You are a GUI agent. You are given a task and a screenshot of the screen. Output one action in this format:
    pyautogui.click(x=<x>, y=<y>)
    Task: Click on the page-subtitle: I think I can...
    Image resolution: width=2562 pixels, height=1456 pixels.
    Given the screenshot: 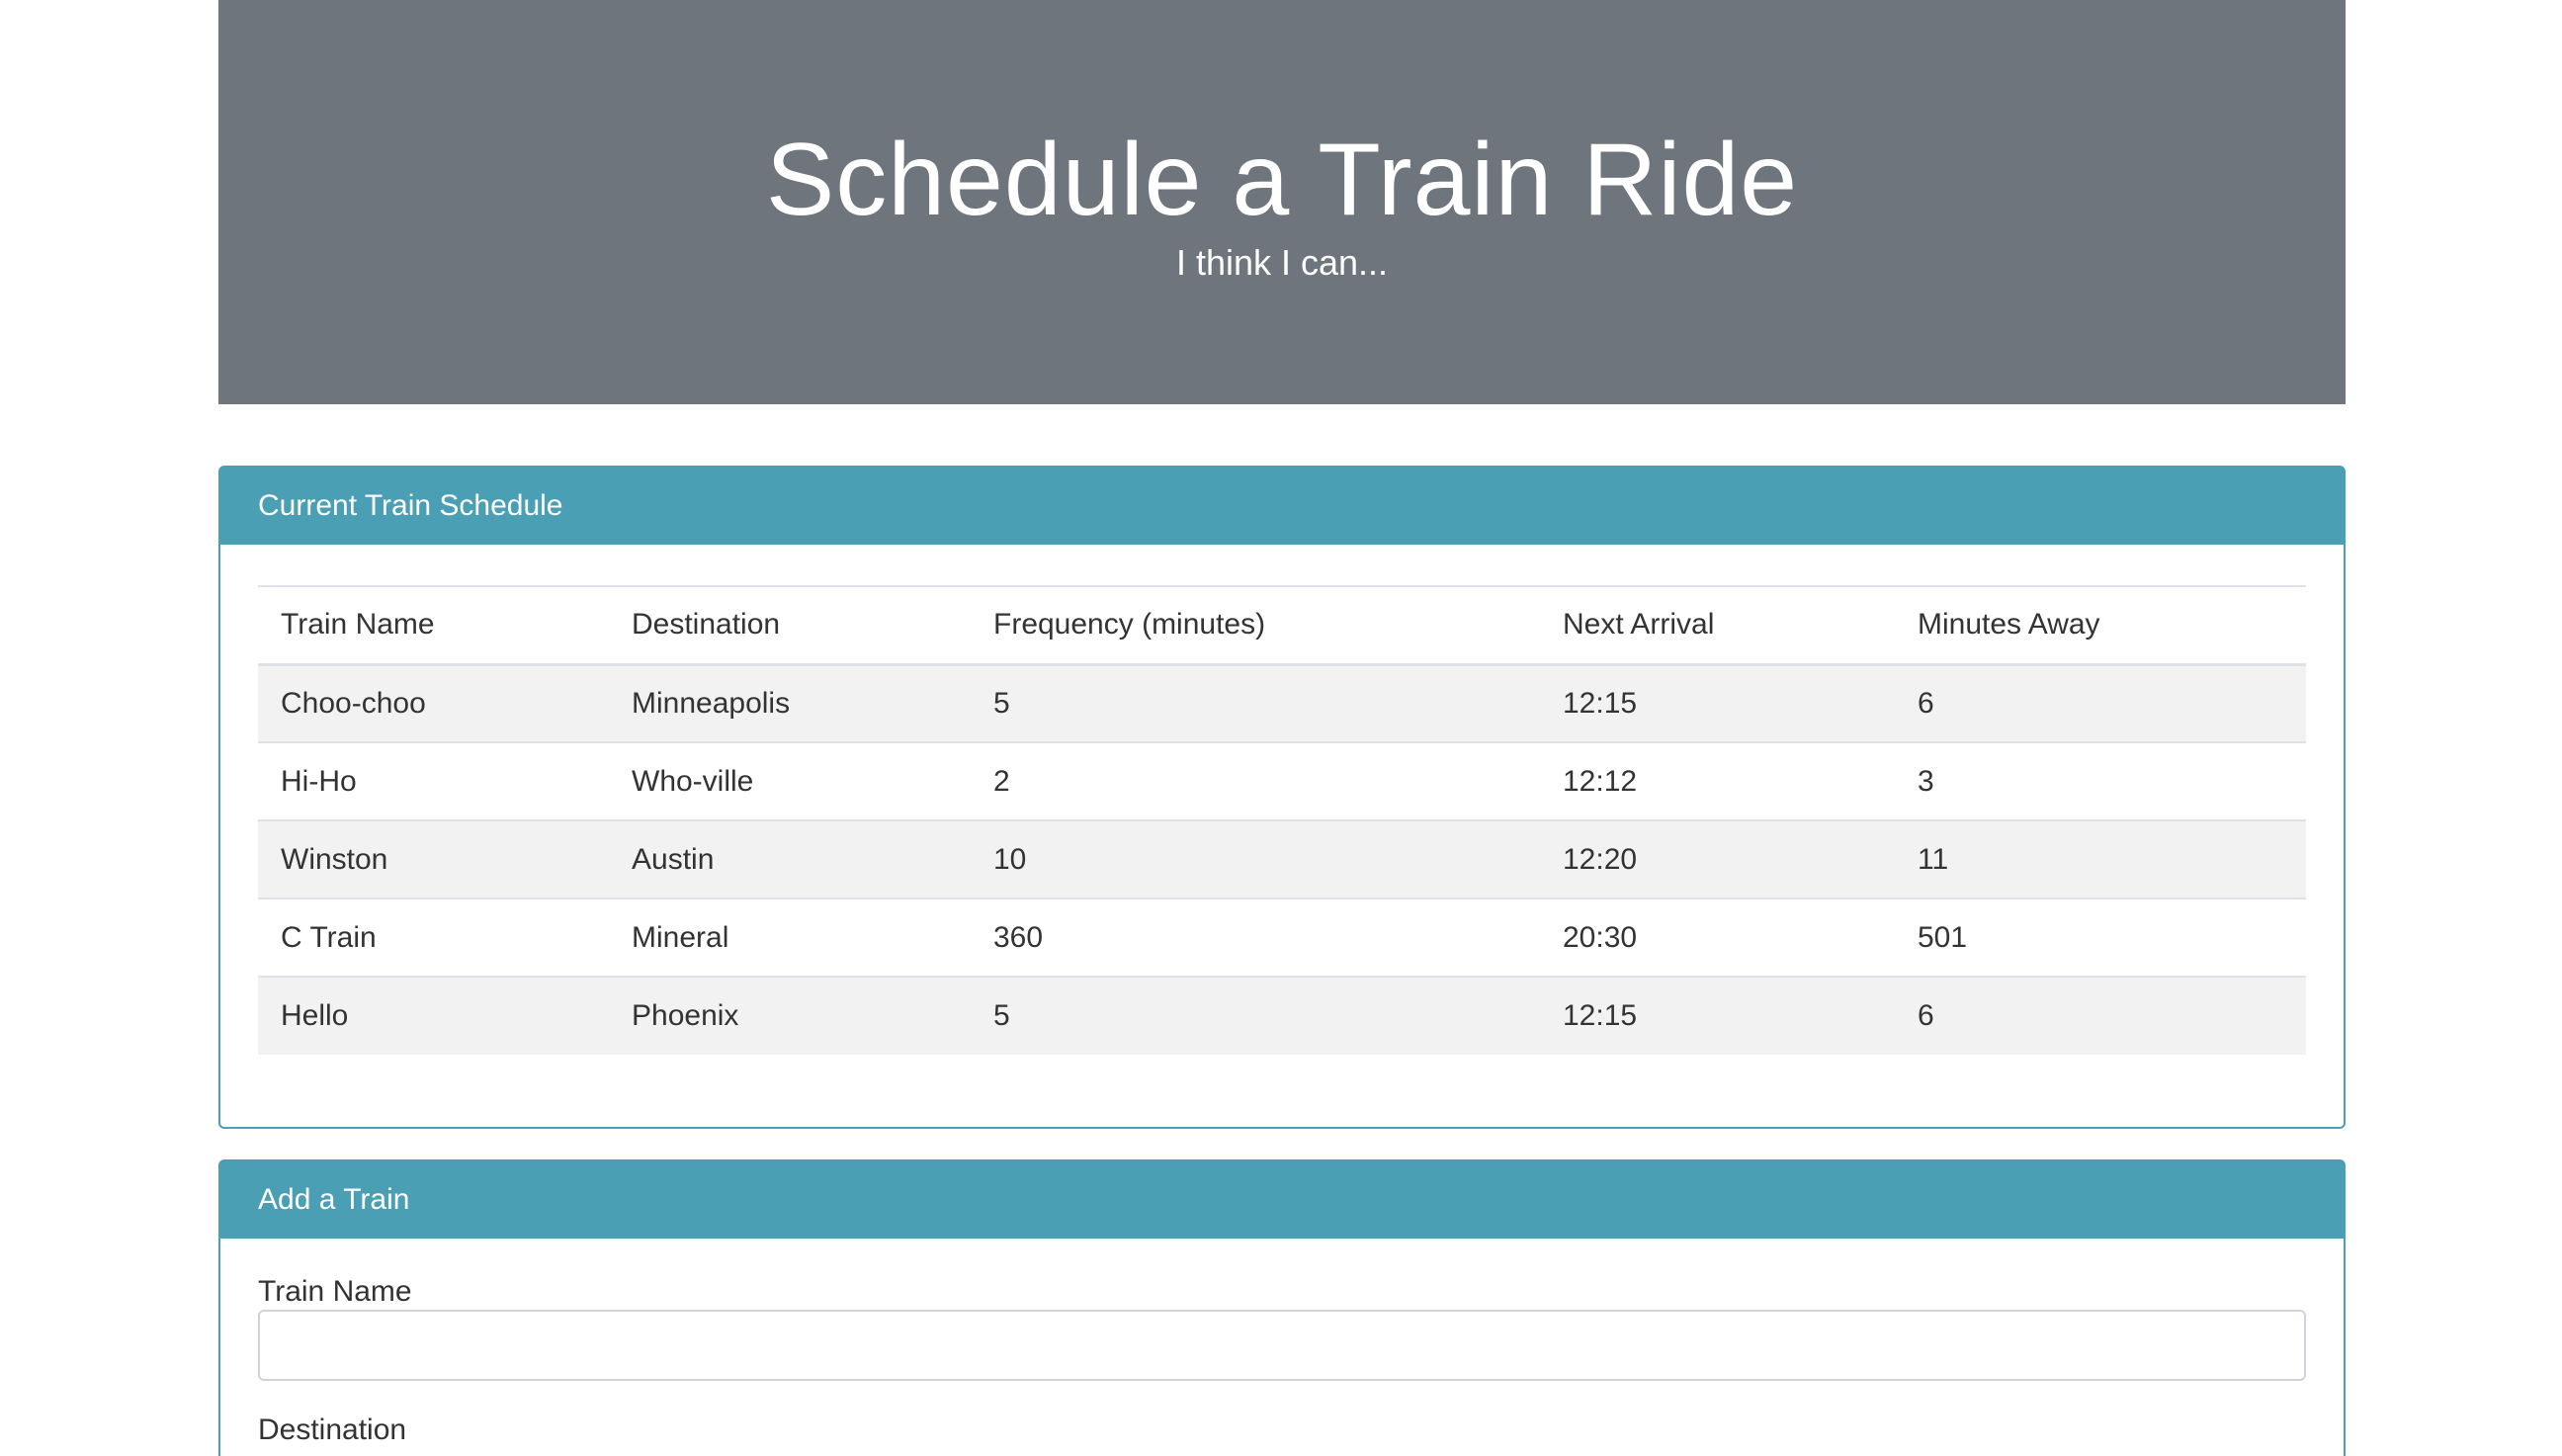 What is the action you would take?
    pyautogui.click(x=1282, y=262)
    